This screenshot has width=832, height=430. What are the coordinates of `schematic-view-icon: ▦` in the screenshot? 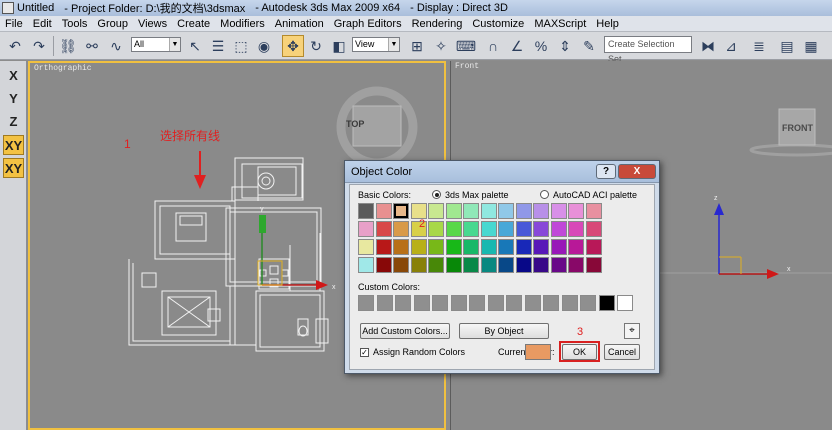 It's located at (811, 46).